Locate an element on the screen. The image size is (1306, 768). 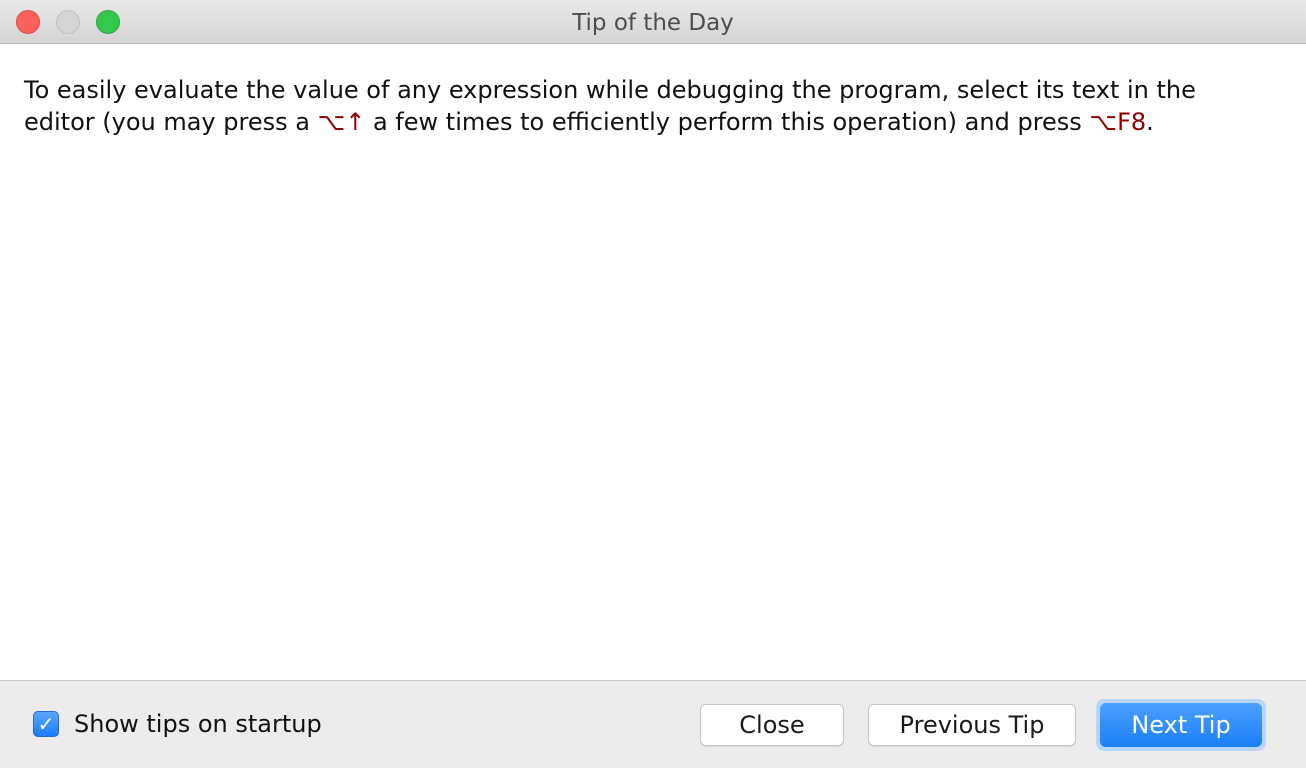
close-button: Close is located at coordinates (772, 725).